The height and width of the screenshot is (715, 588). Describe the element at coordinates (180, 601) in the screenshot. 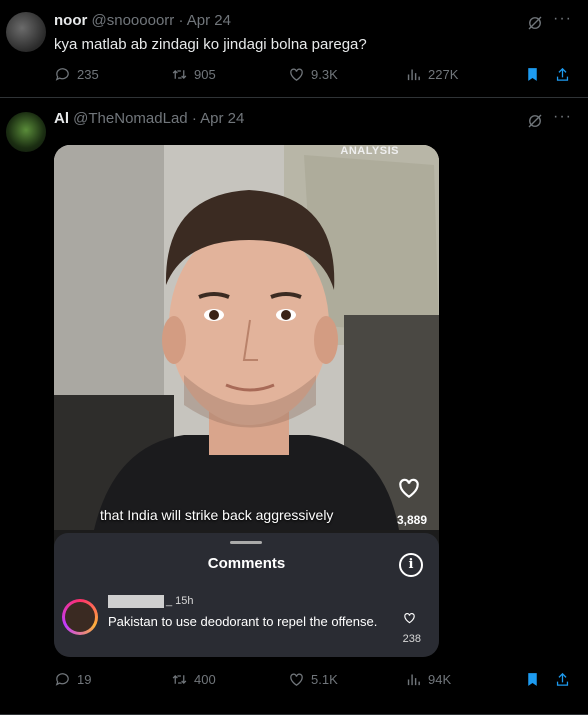

I see `comment-time: _ 15h` at that location.